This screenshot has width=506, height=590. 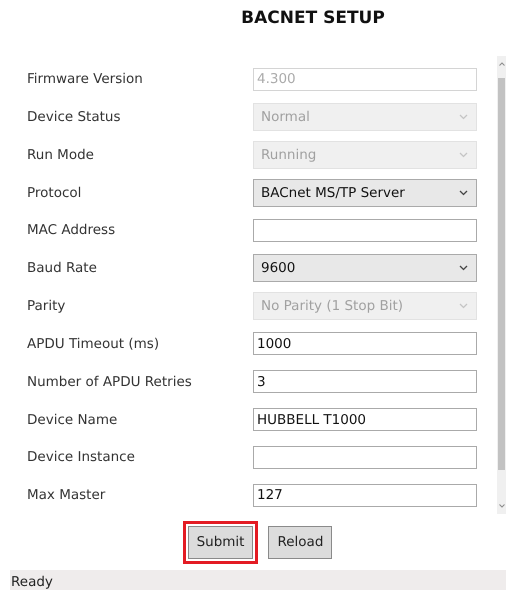 I want to click on status-bar: Ready, so click(x=258, y=580).